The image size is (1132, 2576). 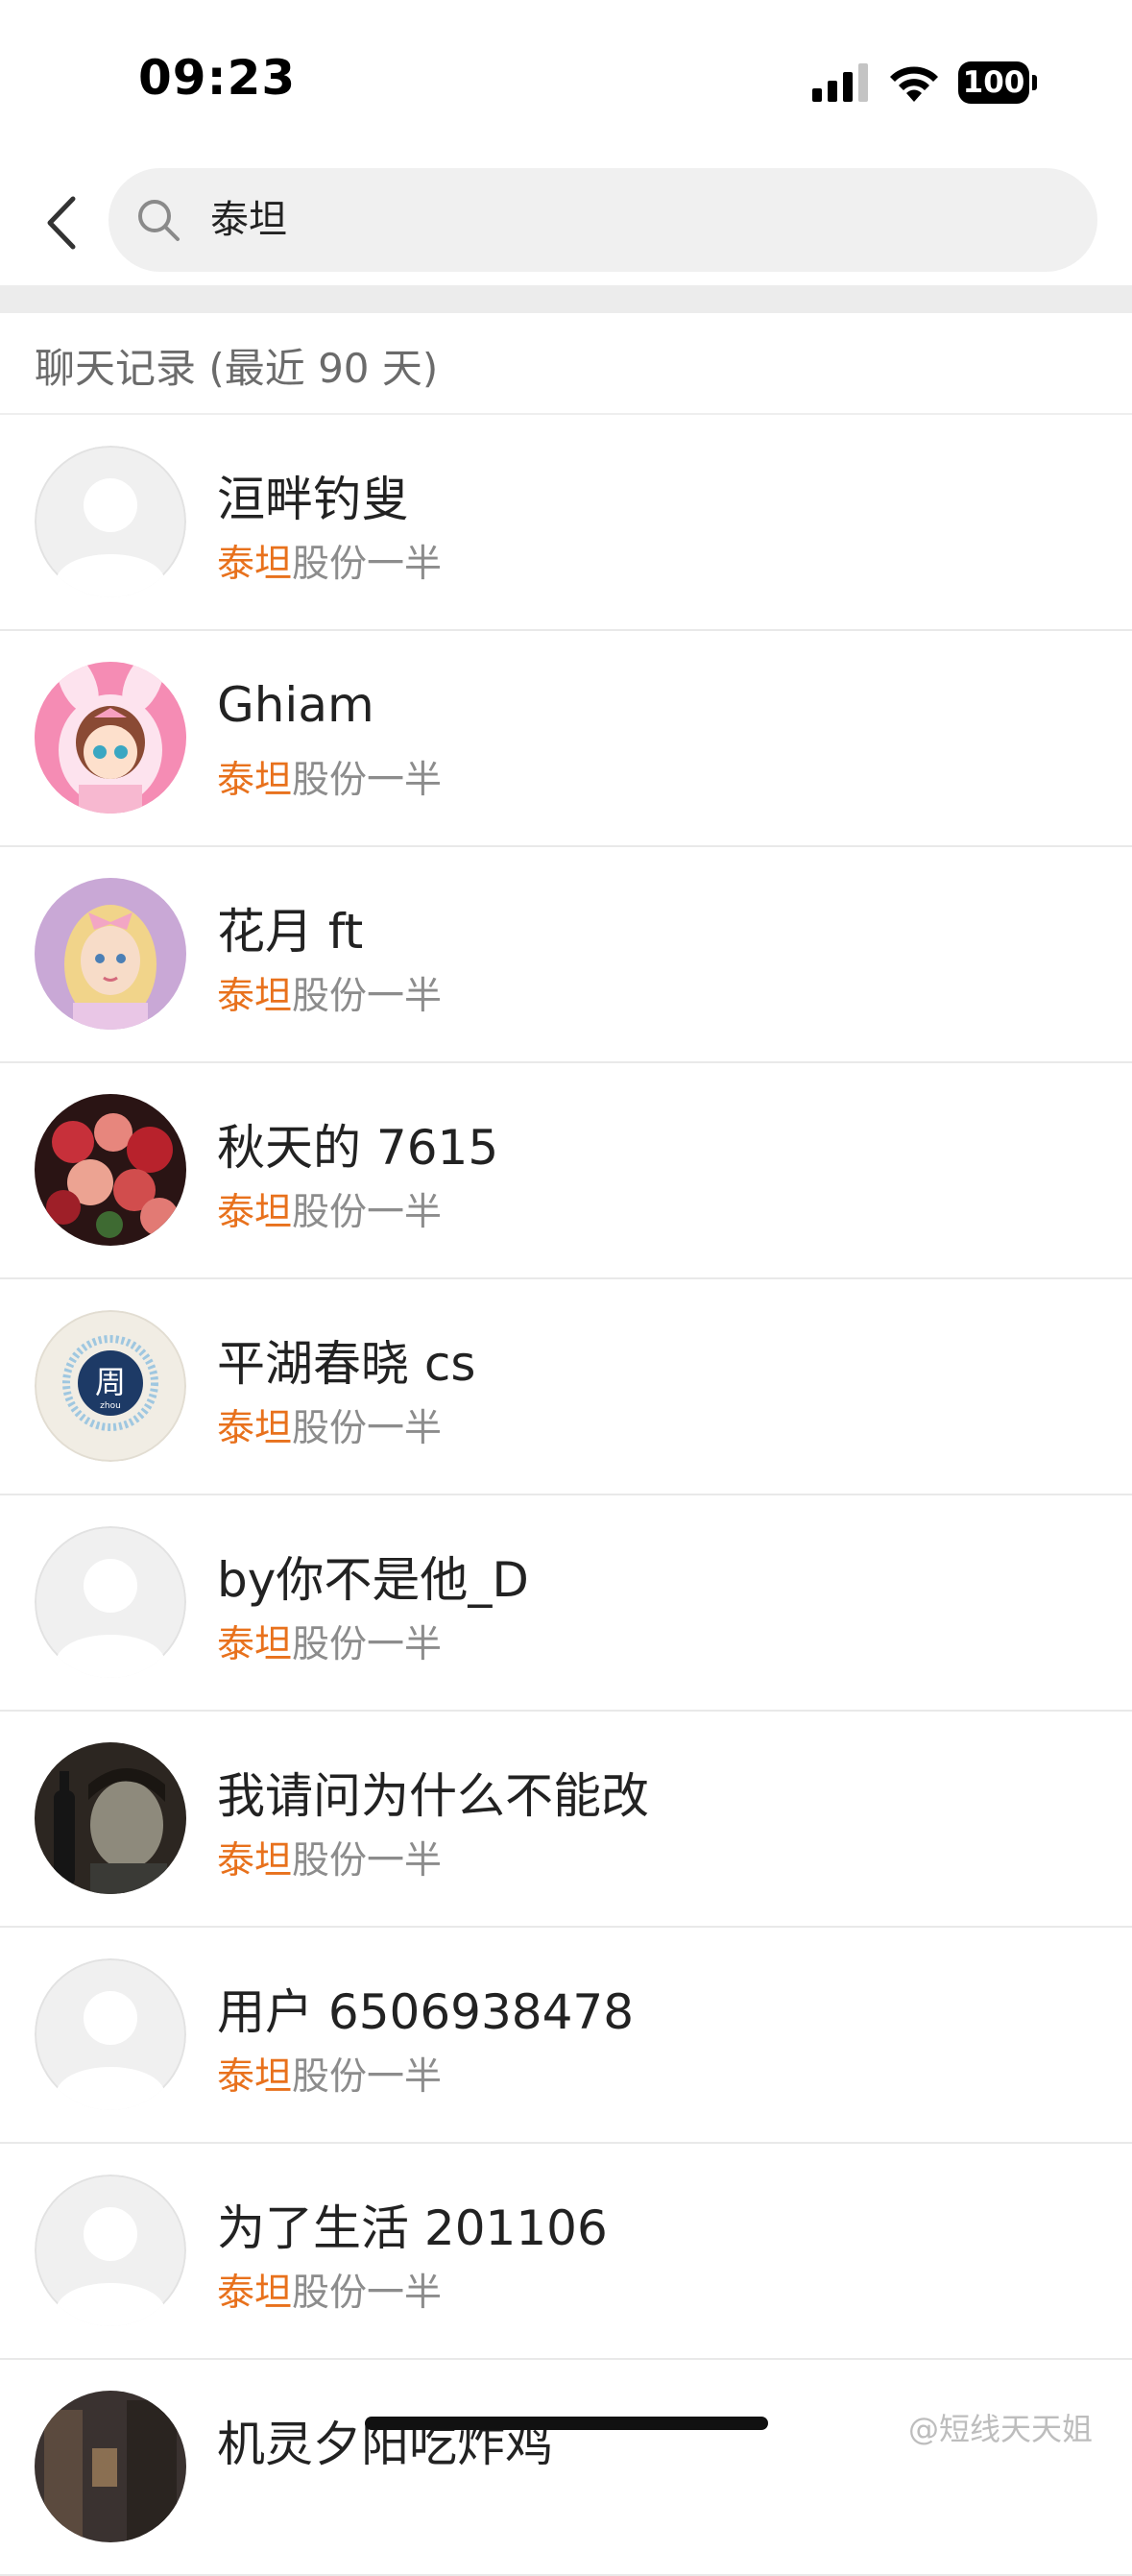 What do you see at coordinates (249, 220) in the screenshot?
I see `search-query: 泰坦` at bounding box center [249, 220].